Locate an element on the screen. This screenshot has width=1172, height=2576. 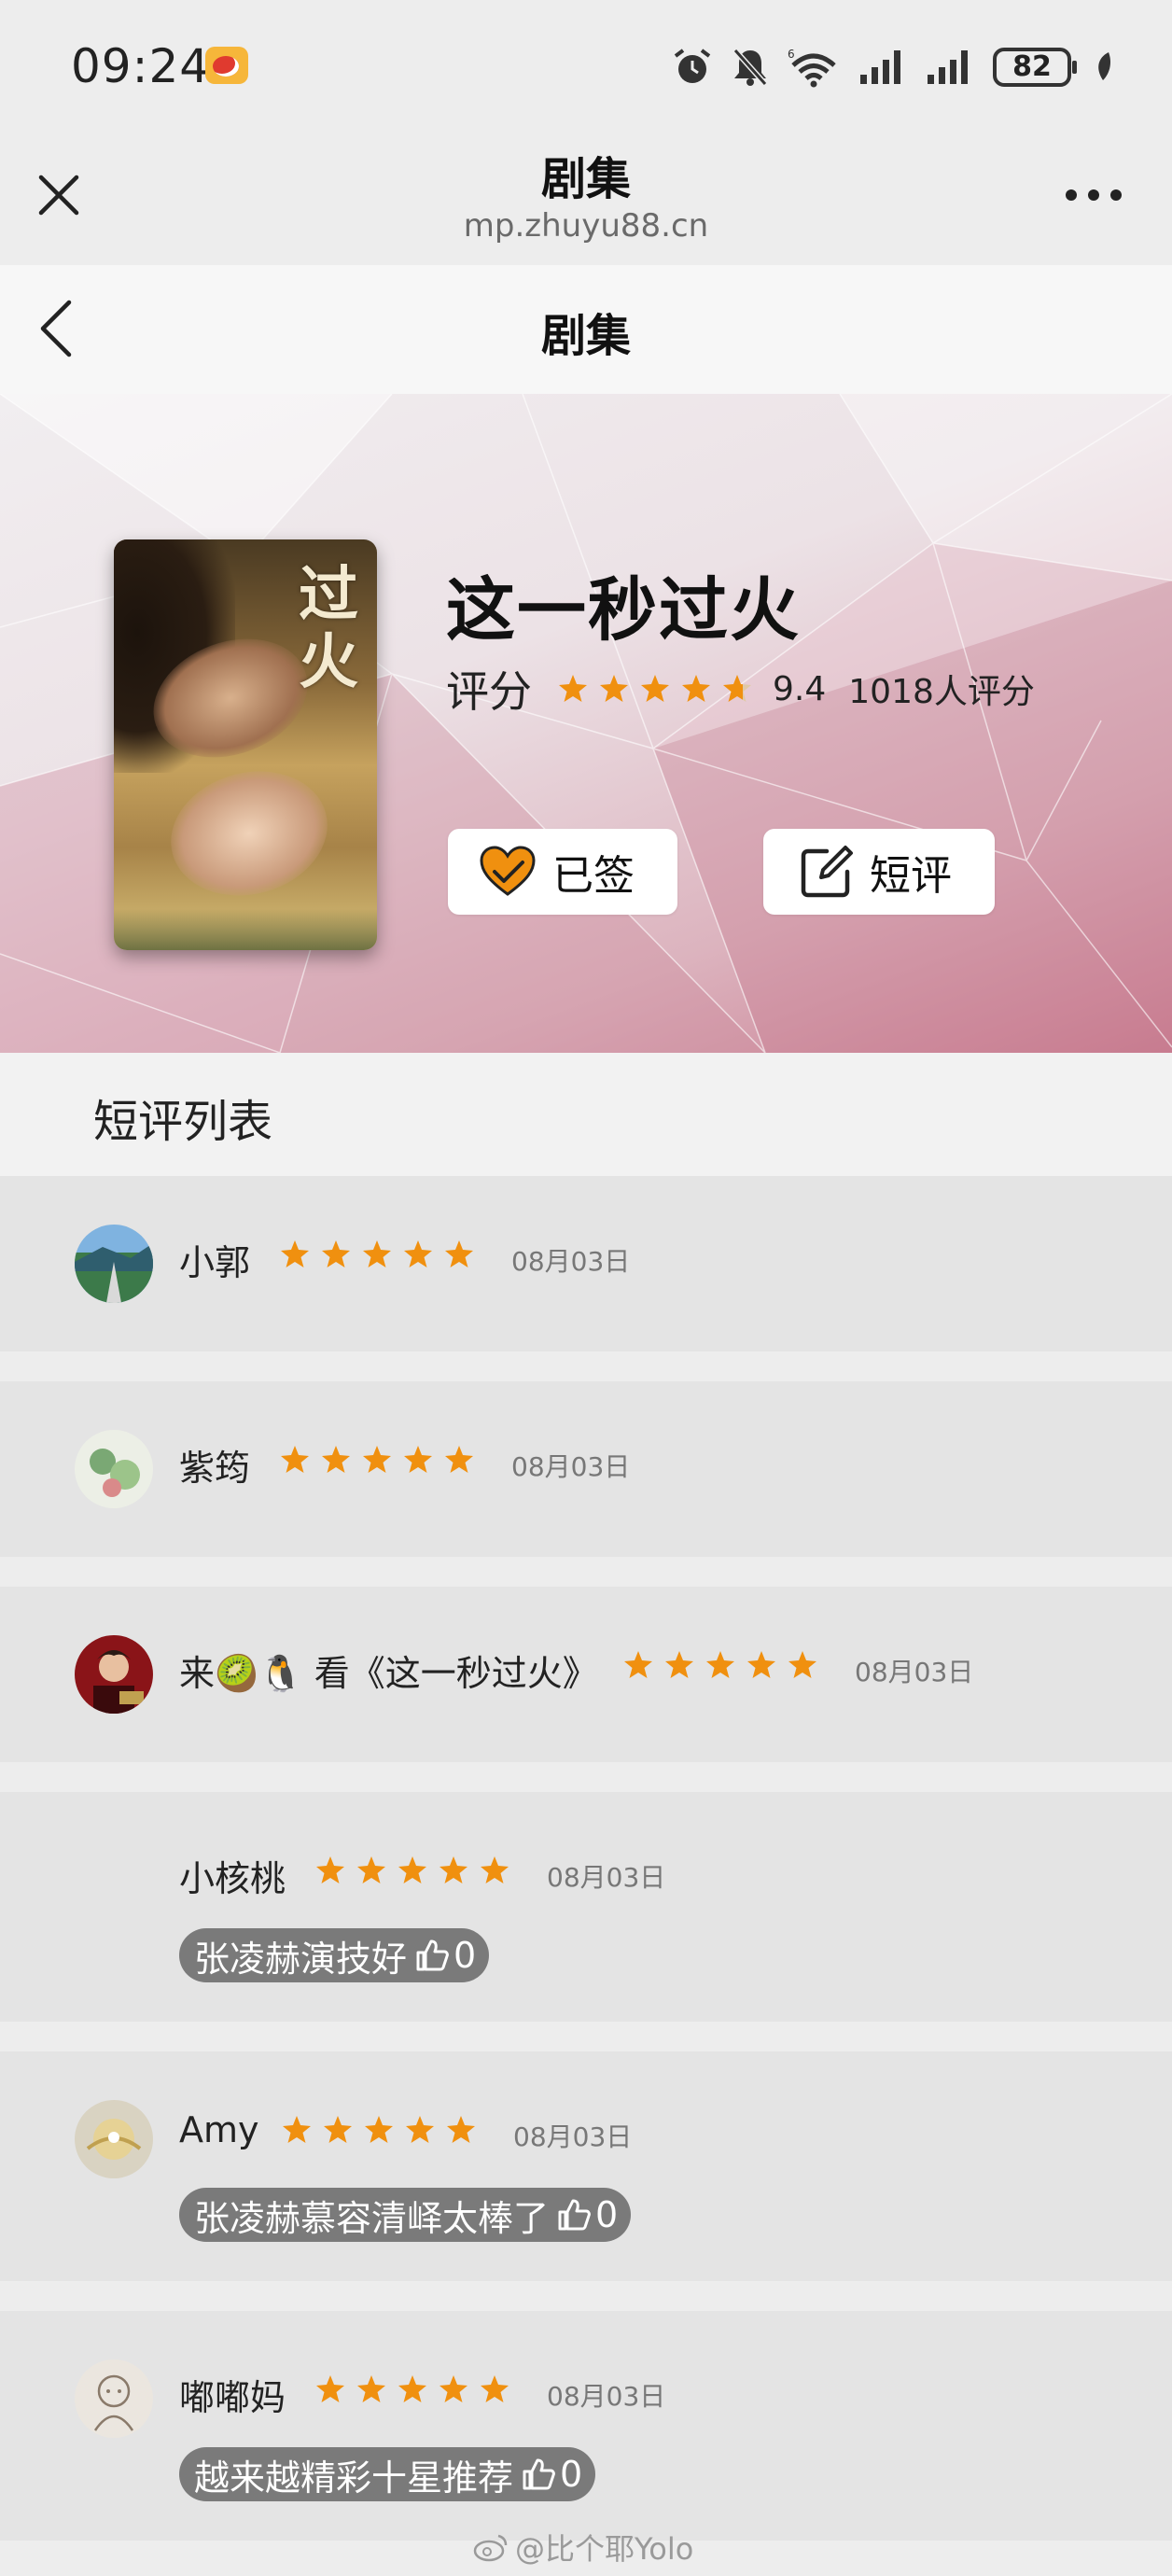
more-options-icon is located at coordinates (1094, 195).